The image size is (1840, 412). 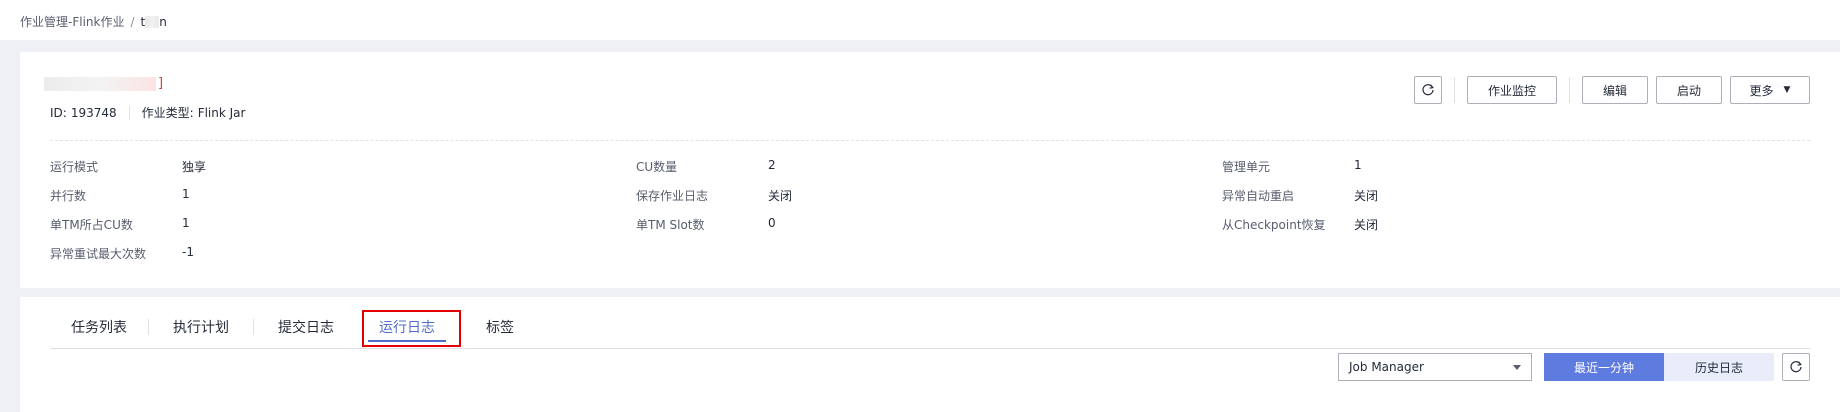 I want to click on refresh-button, so click(x=1428, y=90).